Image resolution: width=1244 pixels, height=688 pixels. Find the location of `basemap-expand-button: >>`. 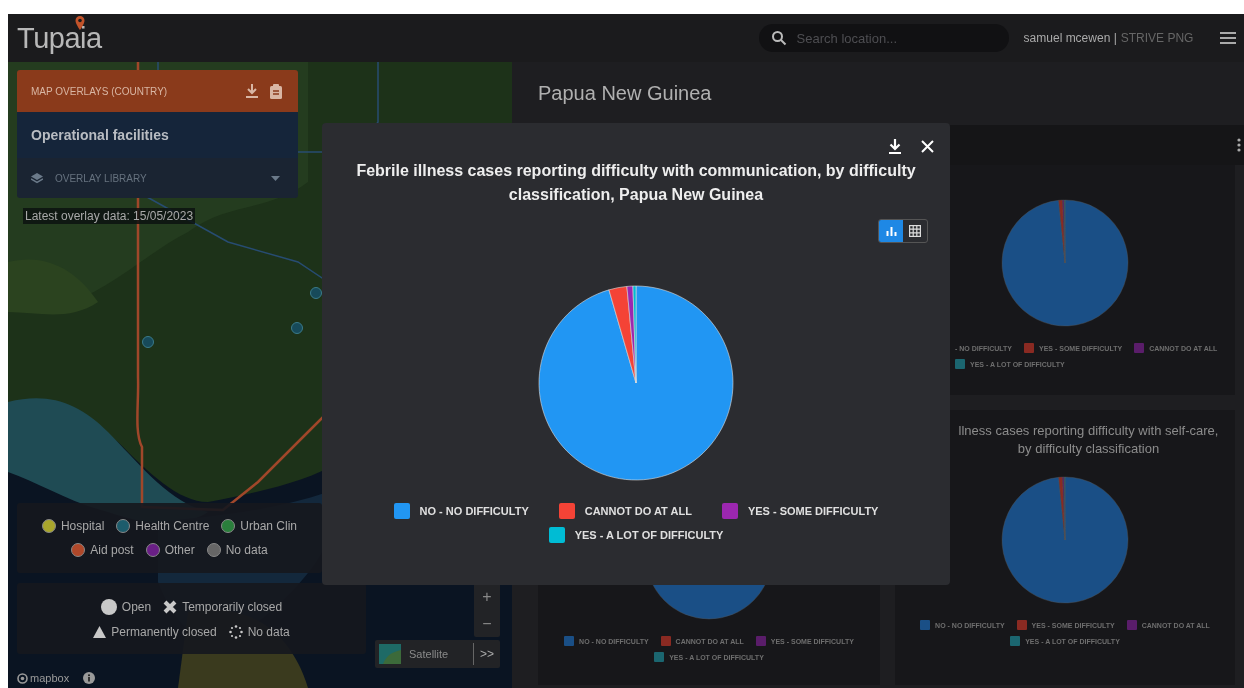

basemap-expand-button: >> is located at coordinates (486, 654).